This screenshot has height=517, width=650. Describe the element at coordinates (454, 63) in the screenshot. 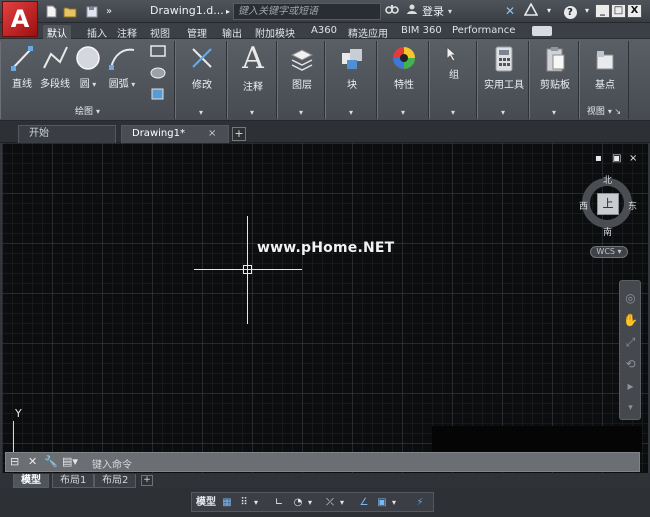

I see `group-tool: 组` at that location.